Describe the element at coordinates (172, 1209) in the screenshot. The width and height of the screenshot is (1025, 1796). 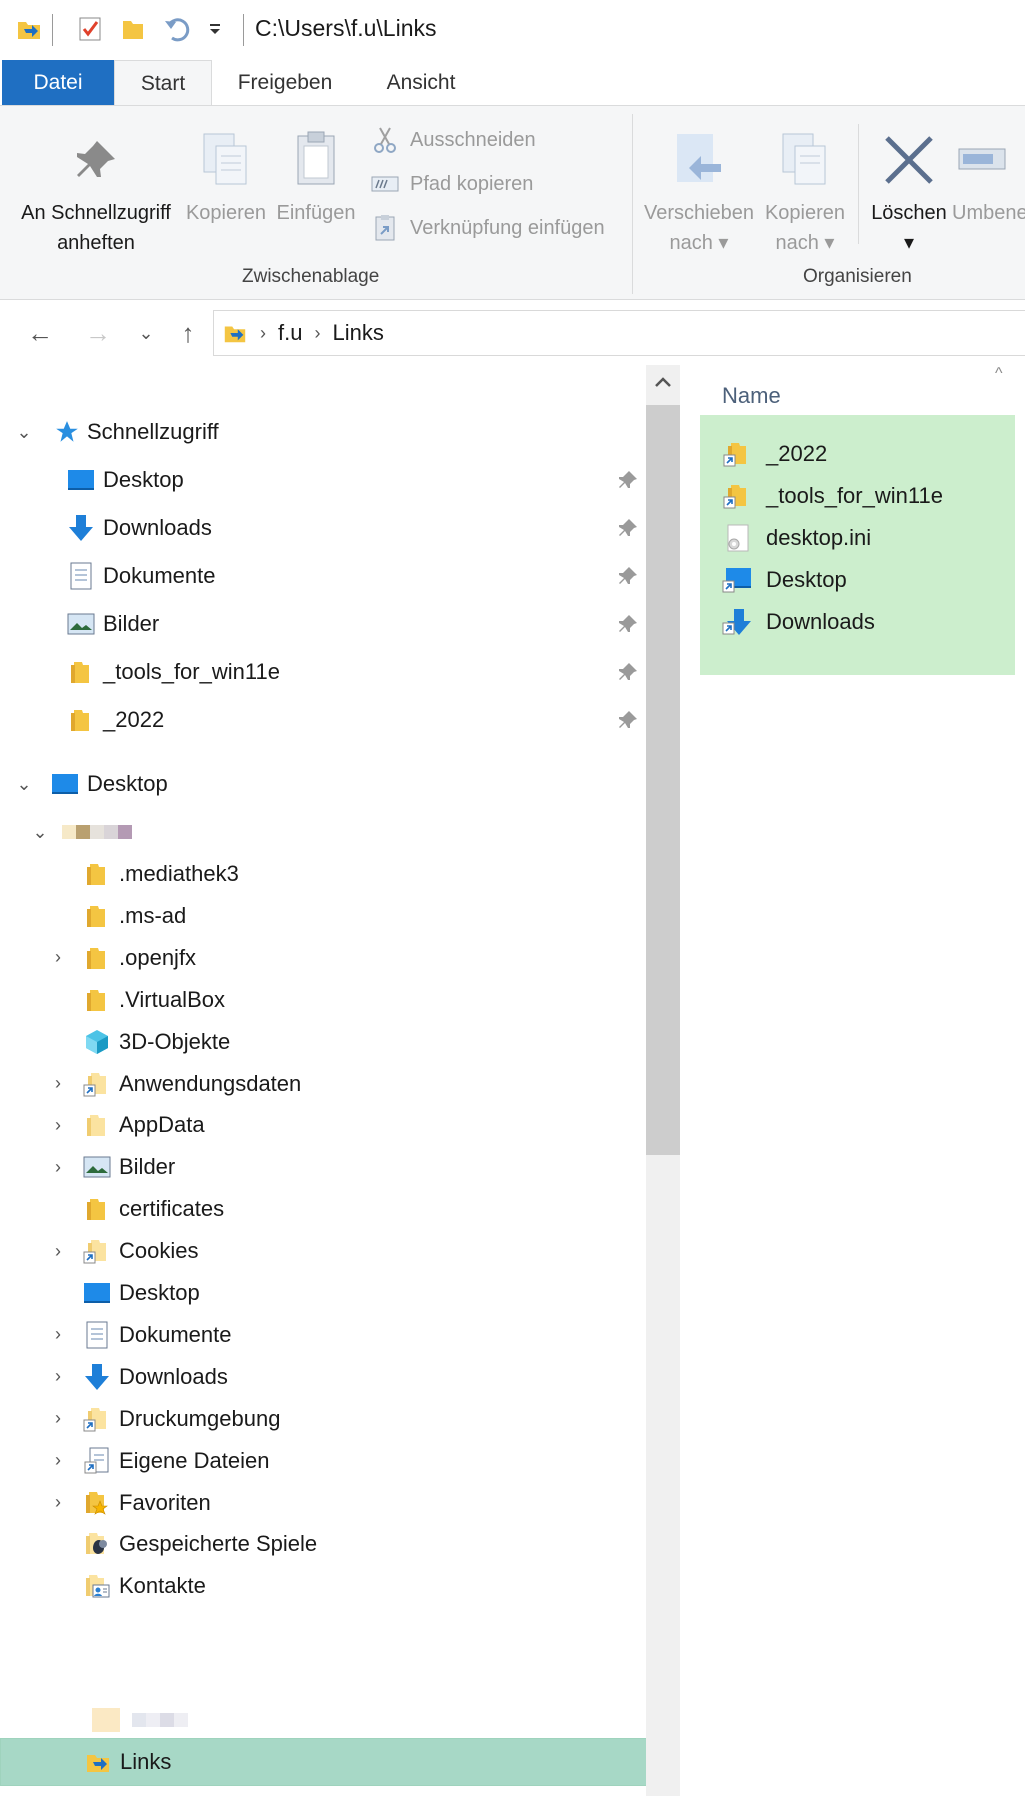
I see `nav-label: certificates` at that location.